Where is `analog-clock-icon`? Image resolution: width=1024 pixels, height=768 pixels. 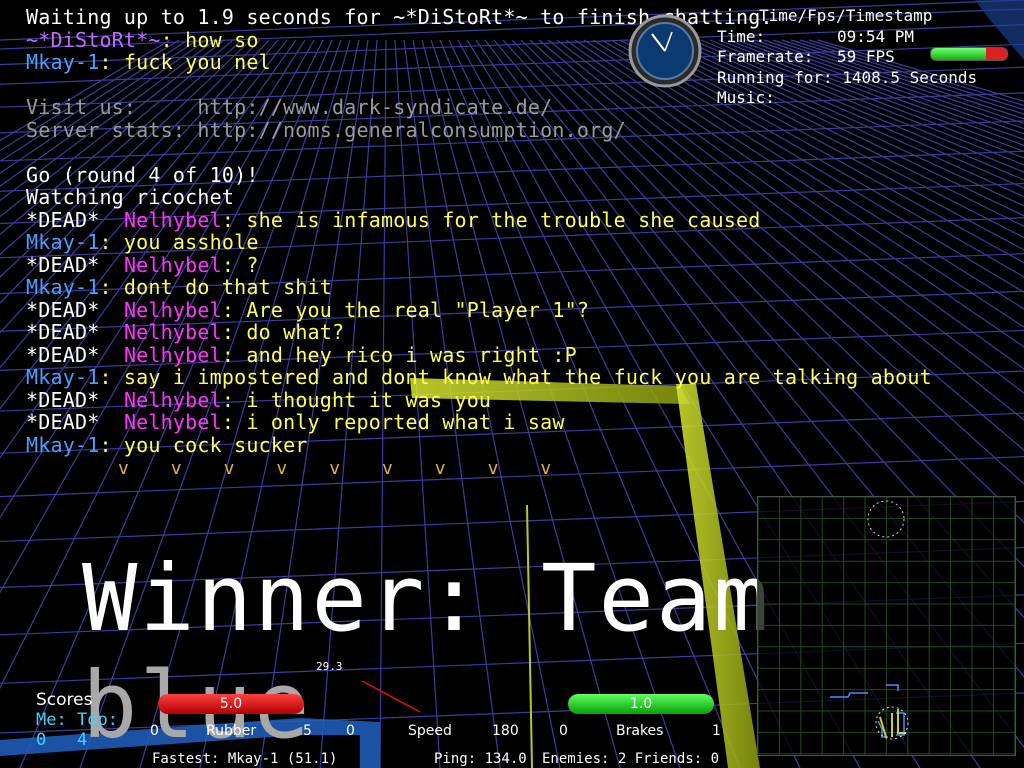
analog-clock-icon is located at coordinates (665, 51).